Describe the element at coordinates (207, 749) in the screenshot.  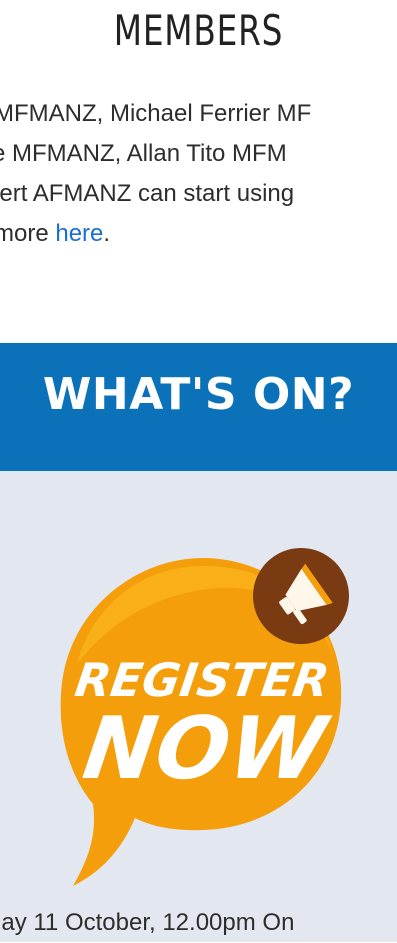
I see `now-text: NOW` at that location.